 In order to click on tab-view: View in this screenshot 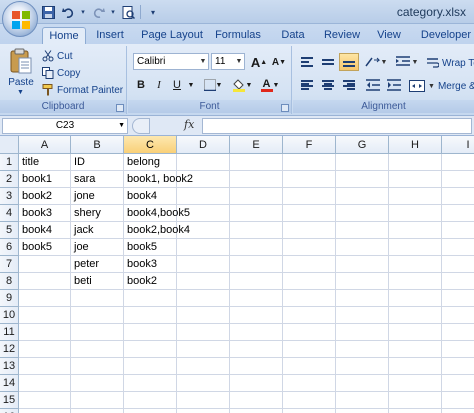, I will do `click(389, 35)`.